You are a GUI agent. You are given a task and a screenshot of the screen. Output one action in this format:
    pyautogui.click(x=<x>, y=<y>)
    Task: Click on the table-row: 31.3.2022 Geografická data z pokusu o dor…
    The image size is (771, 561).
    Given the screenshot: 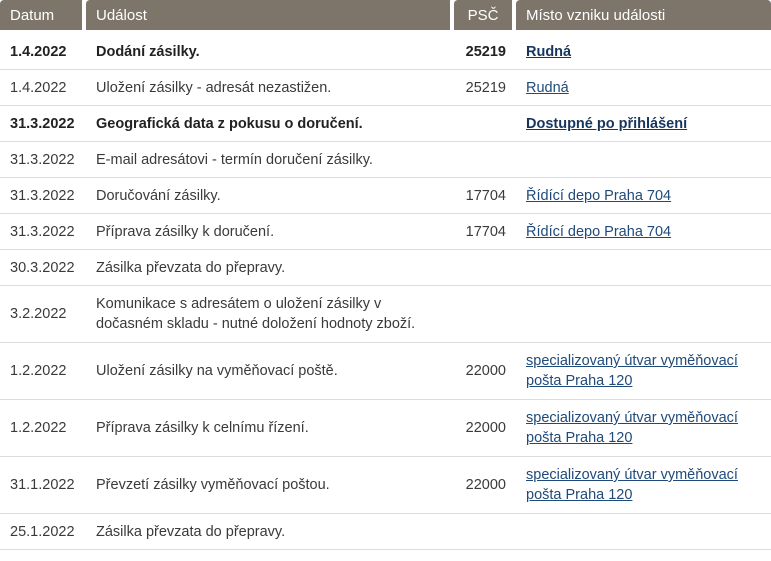 What is the action you would take?
    pyautogui.click(x=385, y=124)
    